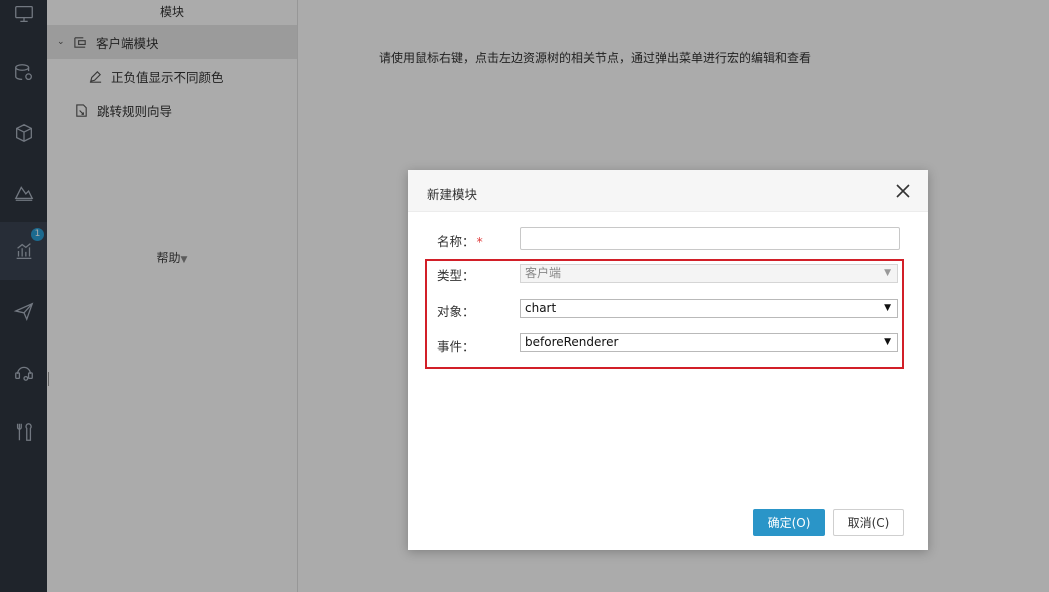  Describe the element at coordinates (456, 311) in the screenshot. I see `object-label: 对象：` at that location.